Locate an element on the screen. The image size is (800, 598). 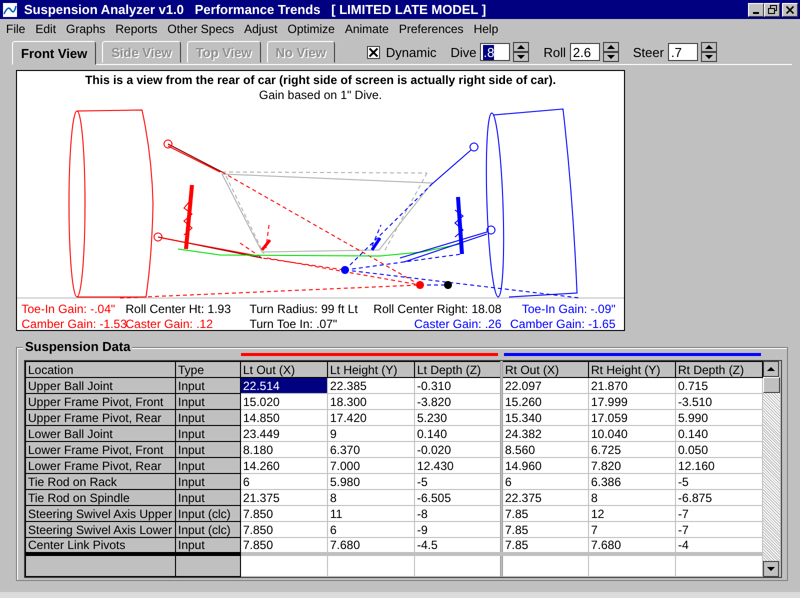
scroll-thumb is located at coordinates (771, 385).